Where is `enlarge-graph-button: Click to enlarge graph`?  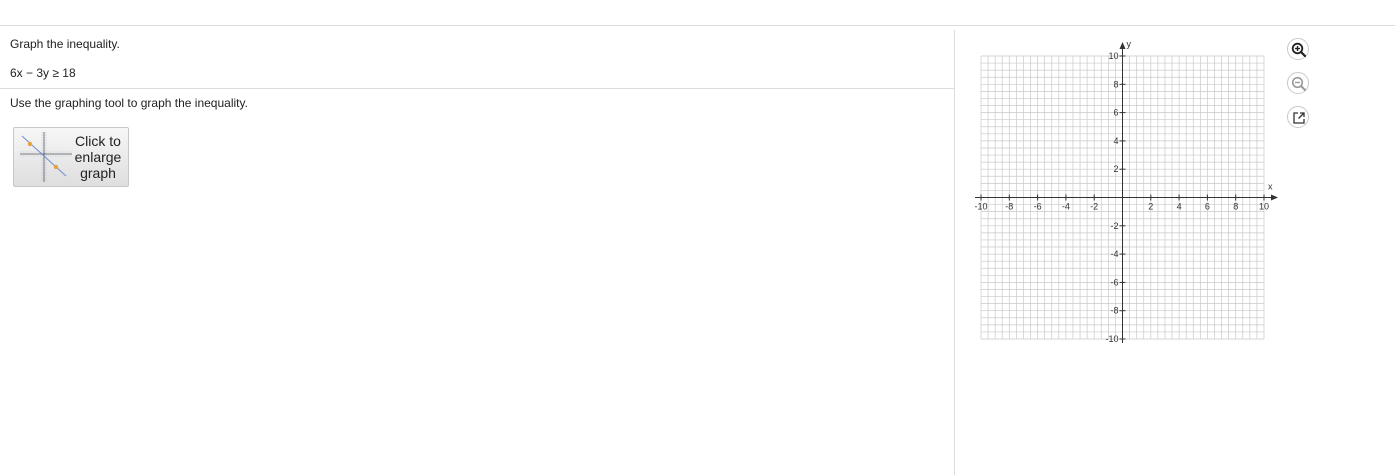
enlarge-graph-button: Click to enlarge graph is located at coordinates (71, 157).